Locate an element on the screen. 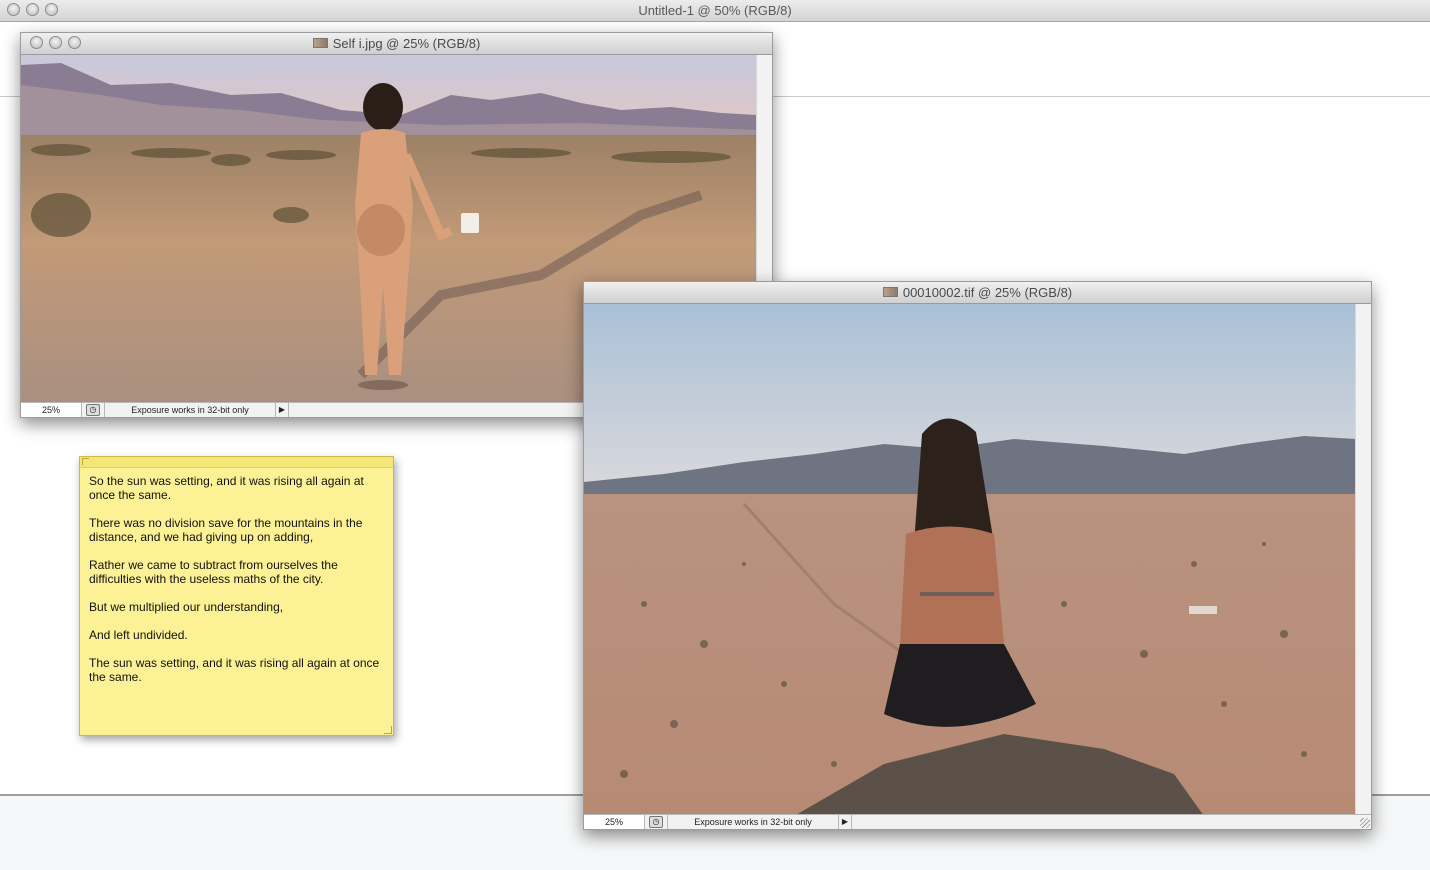 The height and width of the screenshot is (870, 1430). doc-titlebar-tif: 00010002.tif @ 25% (RGB/8) is located at coordinates (977, 293).